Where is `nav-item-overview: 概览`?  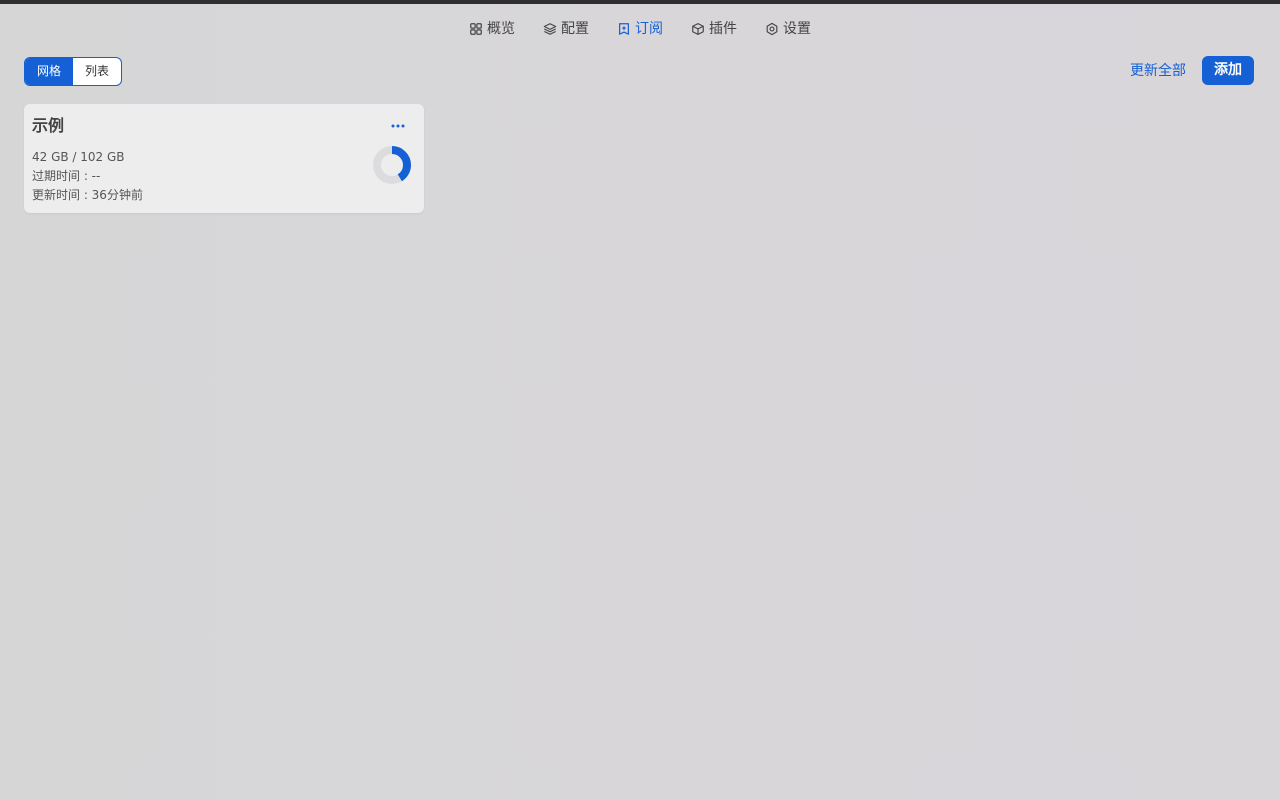
nav-item-overview: 概览 is located at coordinates (492, 29).